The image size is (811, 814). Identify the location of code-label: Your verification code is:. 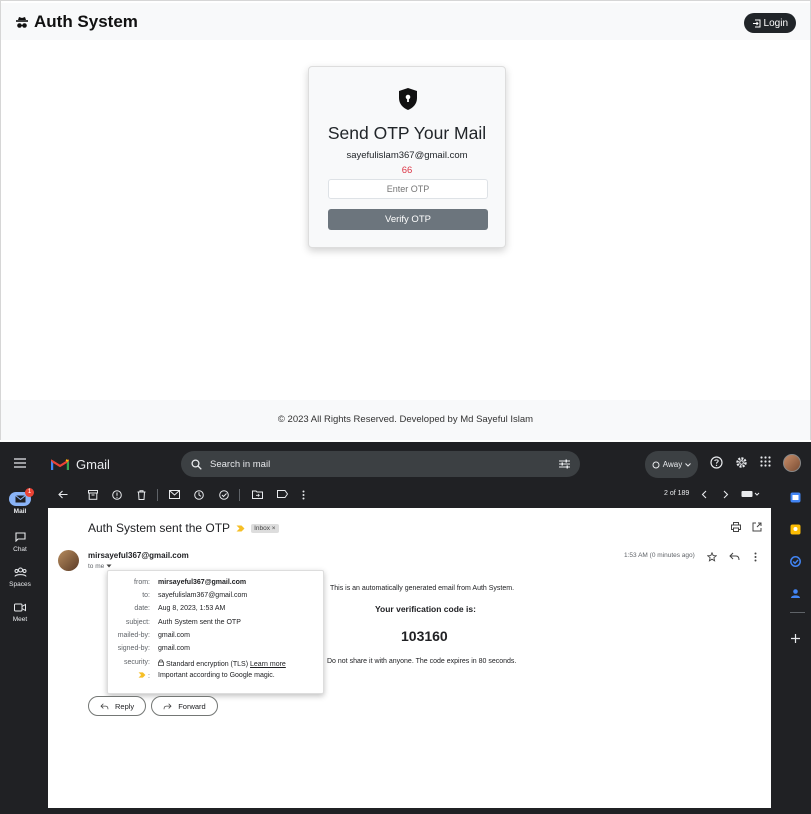
(425, 609).